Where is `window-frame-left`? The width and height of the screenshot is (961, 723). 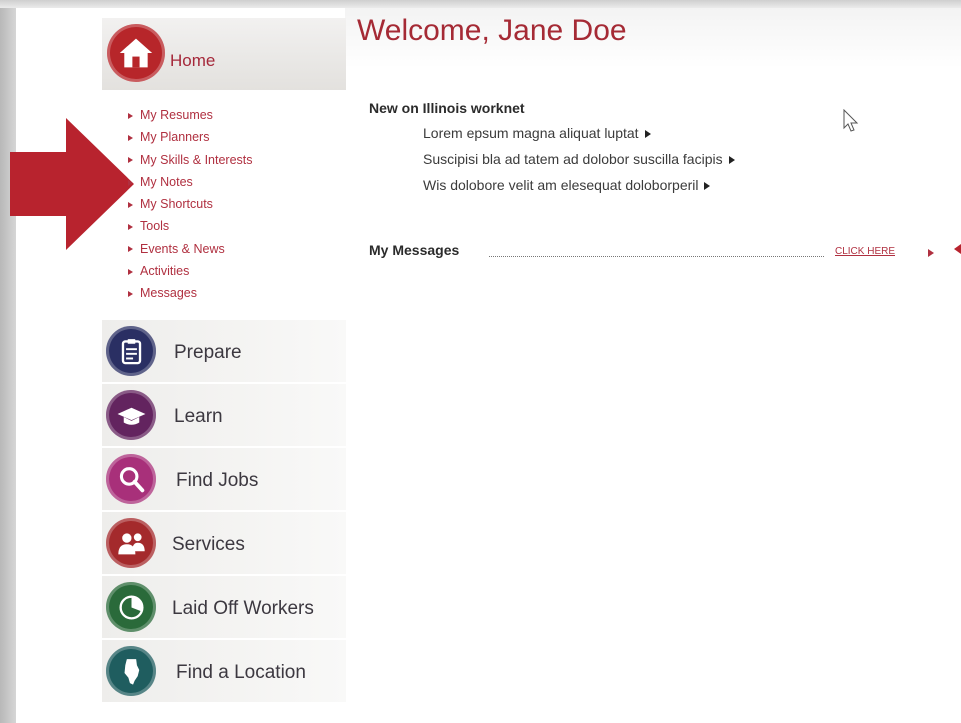
window-frame-left is located at coordinates (8, 361).